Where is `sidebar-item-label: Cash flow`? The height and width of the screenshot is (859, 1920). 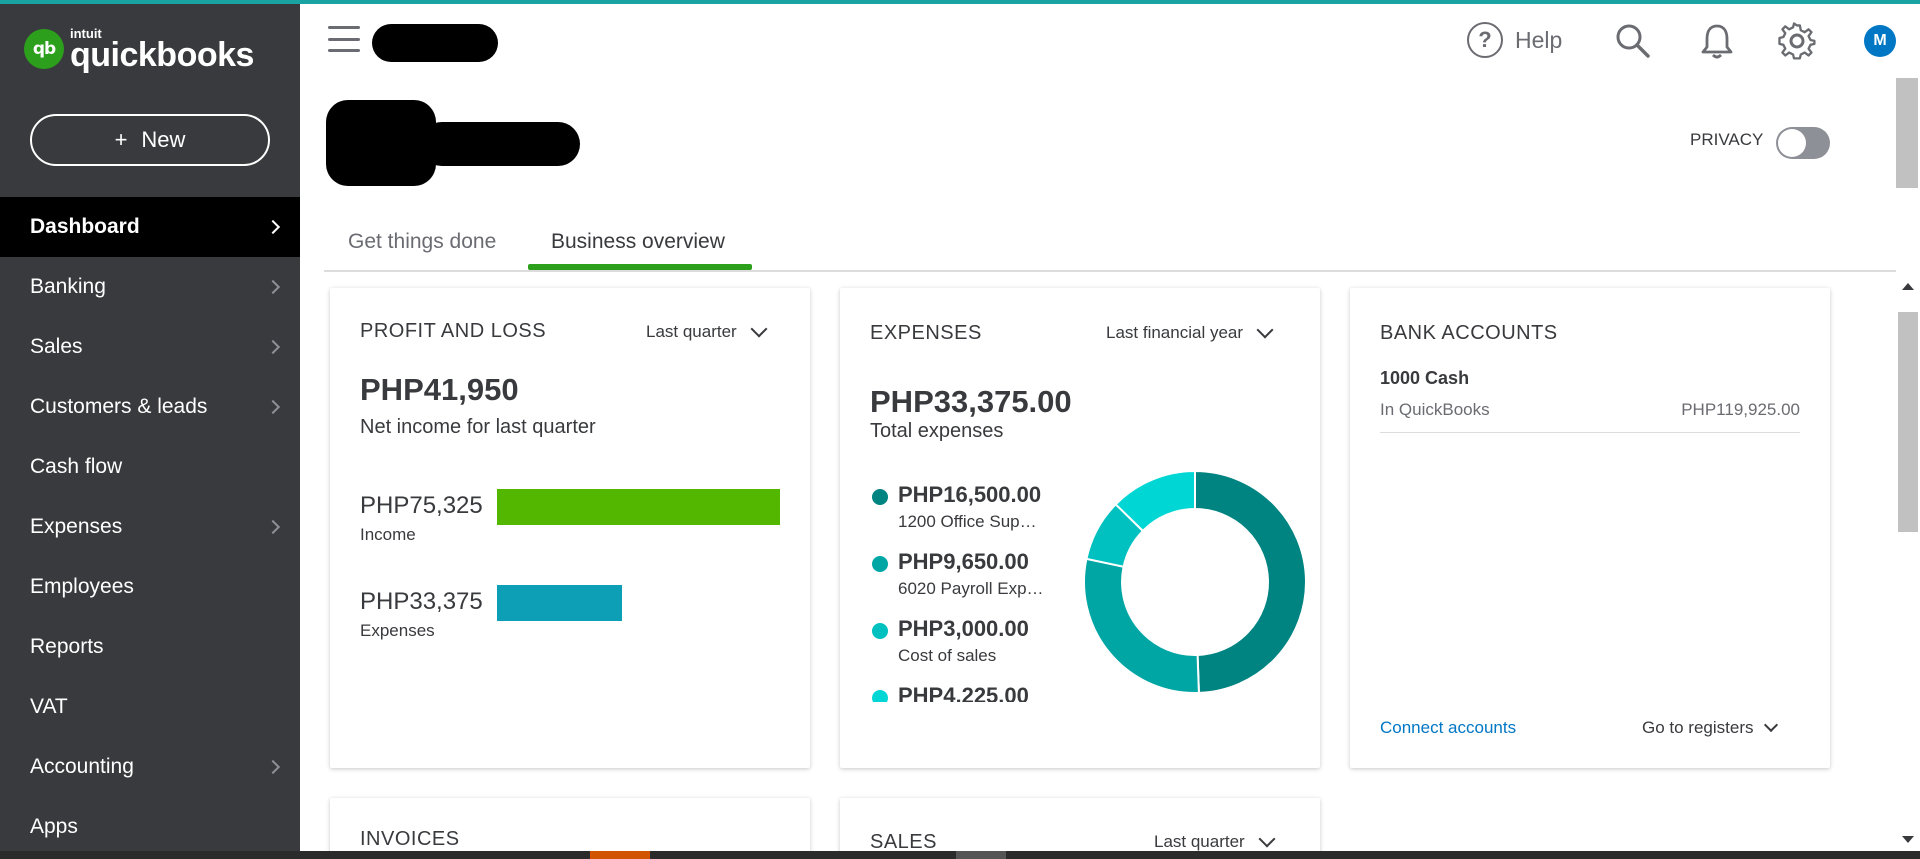 sidebar-item-label: Cash flow is located at coordinates (76, 466).